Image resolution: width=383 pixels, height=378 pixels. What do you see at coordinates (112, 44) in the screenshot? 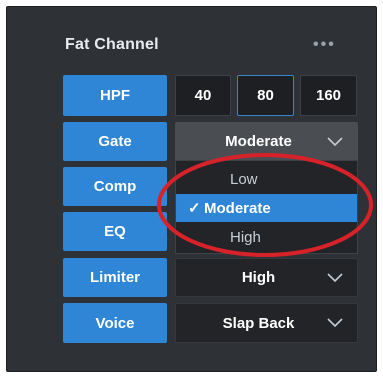
I see `panel-title: Fat Channel` at bounding box center [112, 44].